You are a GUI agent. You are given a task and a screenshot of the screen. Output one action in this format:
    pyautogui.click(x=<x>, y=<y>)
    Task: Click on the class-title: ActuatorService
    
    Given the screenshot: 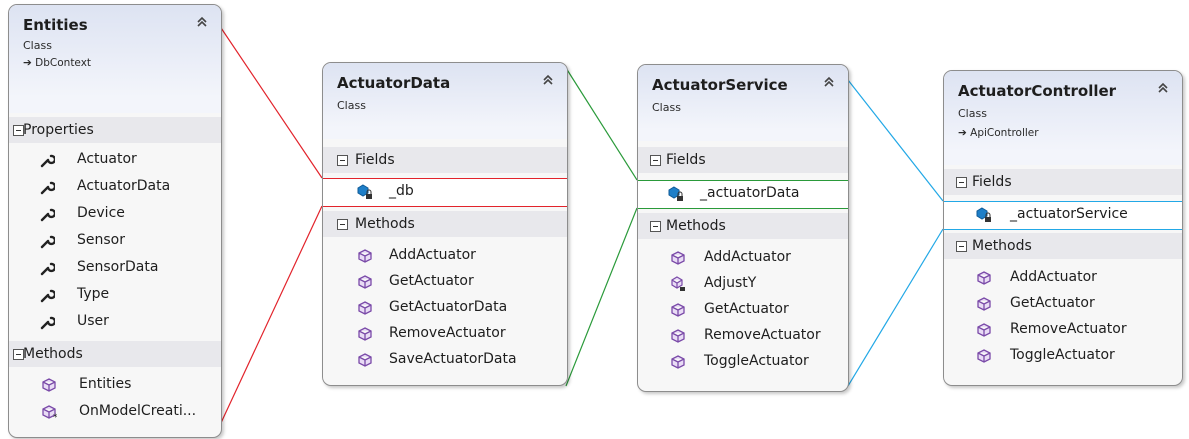 What is the action you would take?
    pyautogui.click(x=720, y=85)
    